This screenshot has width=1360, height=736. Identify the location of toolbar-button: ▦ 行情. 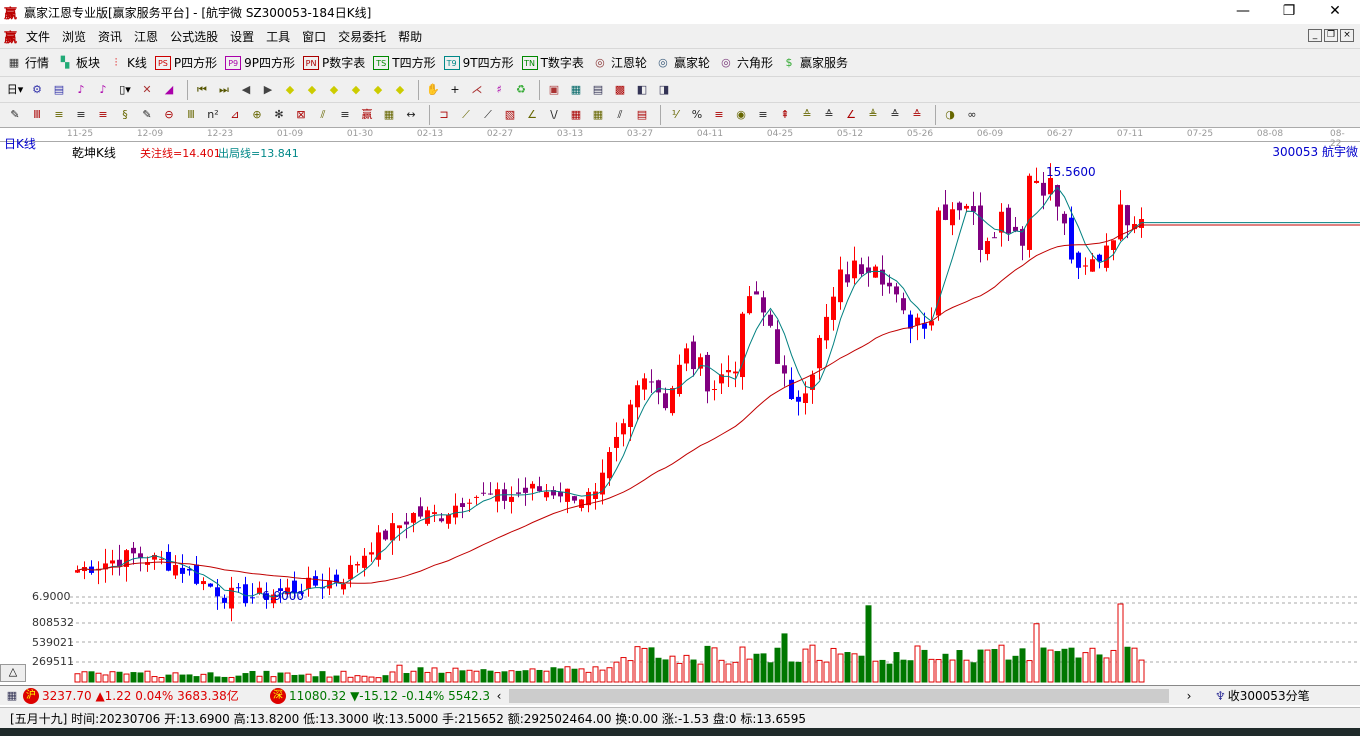
(27, 62).